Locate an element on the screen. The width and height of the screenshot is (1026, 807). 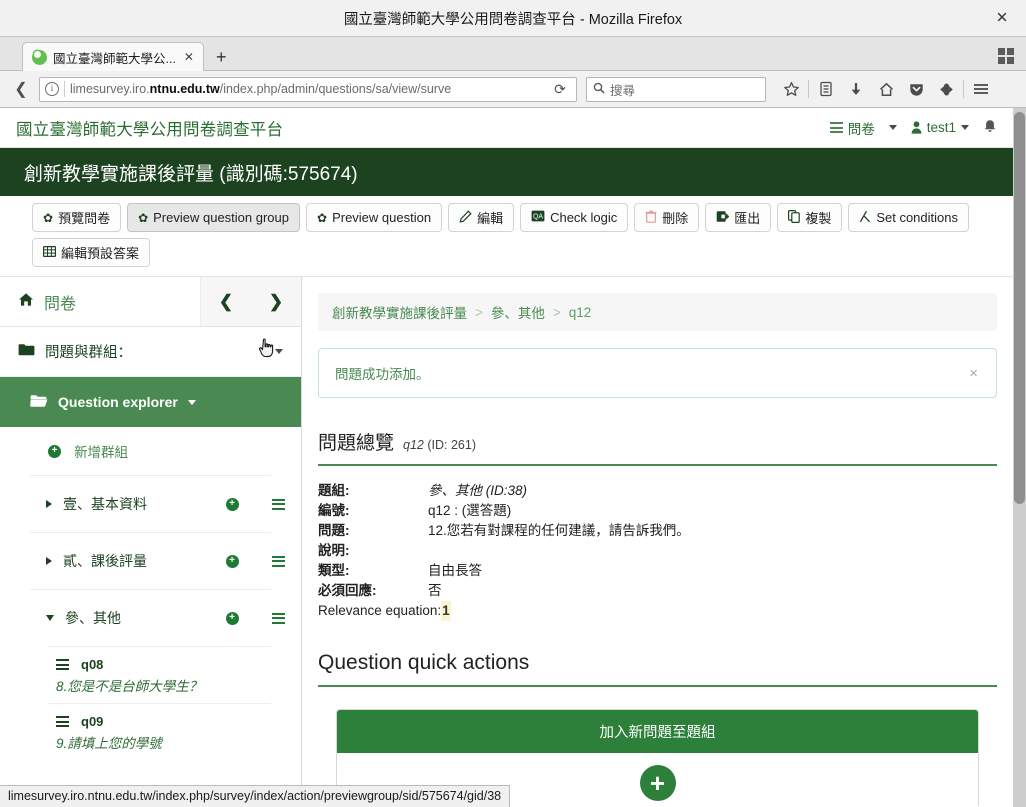
breadcrumb: 創新教學實施課後評量 > 參、其他 > q12 is located at coordinates (657, 312).